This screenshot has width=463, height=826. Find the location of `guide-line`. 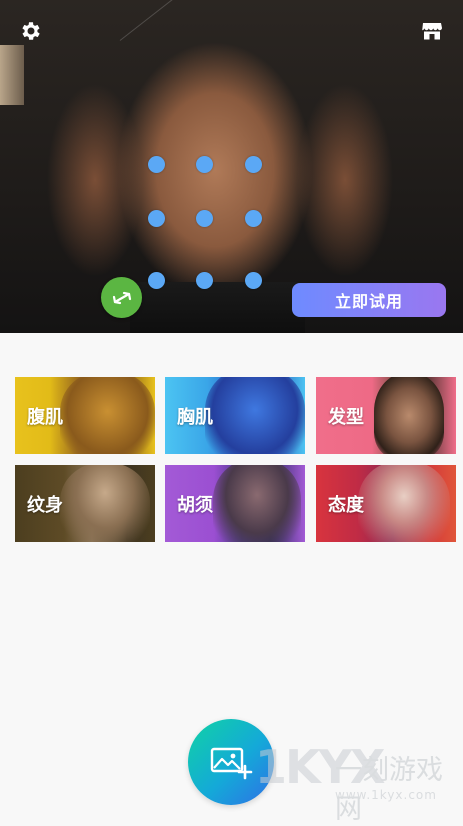

guide-line is located at coordinates (285, 20).